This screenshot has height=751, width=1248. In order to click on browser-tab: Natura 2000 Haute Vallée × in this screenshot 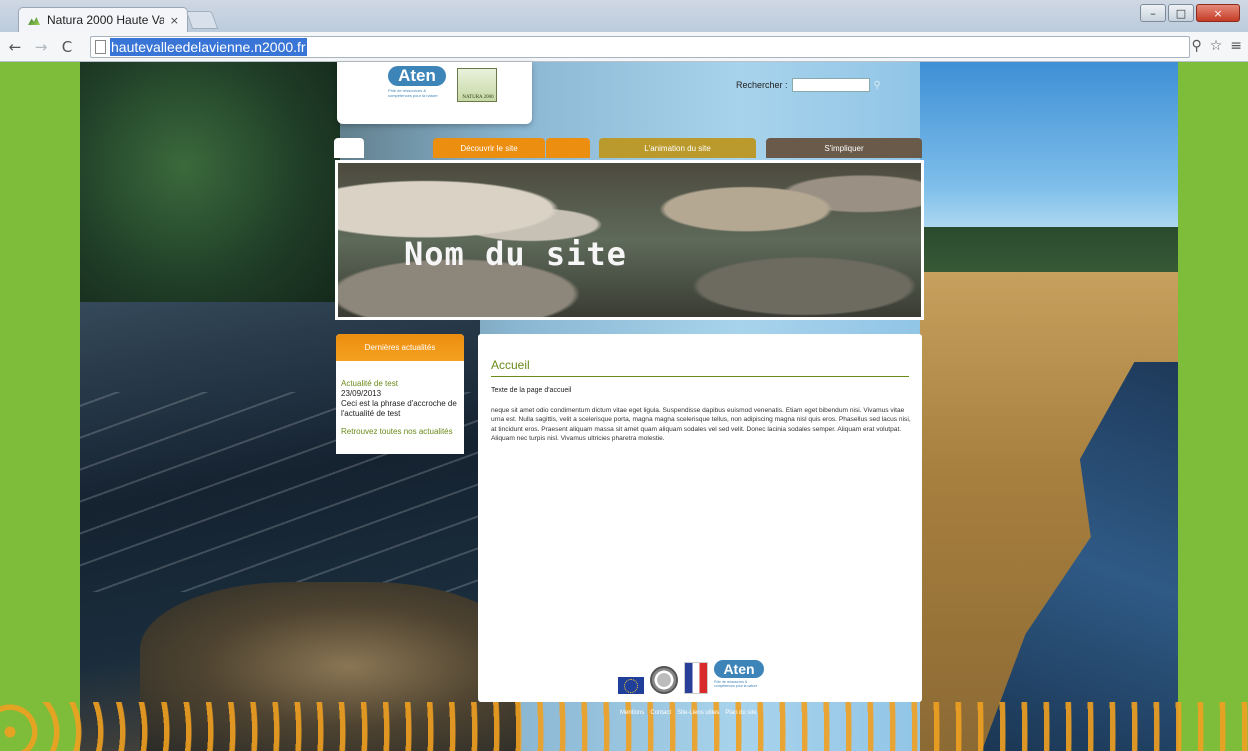, I will do `click(103, 19)`.